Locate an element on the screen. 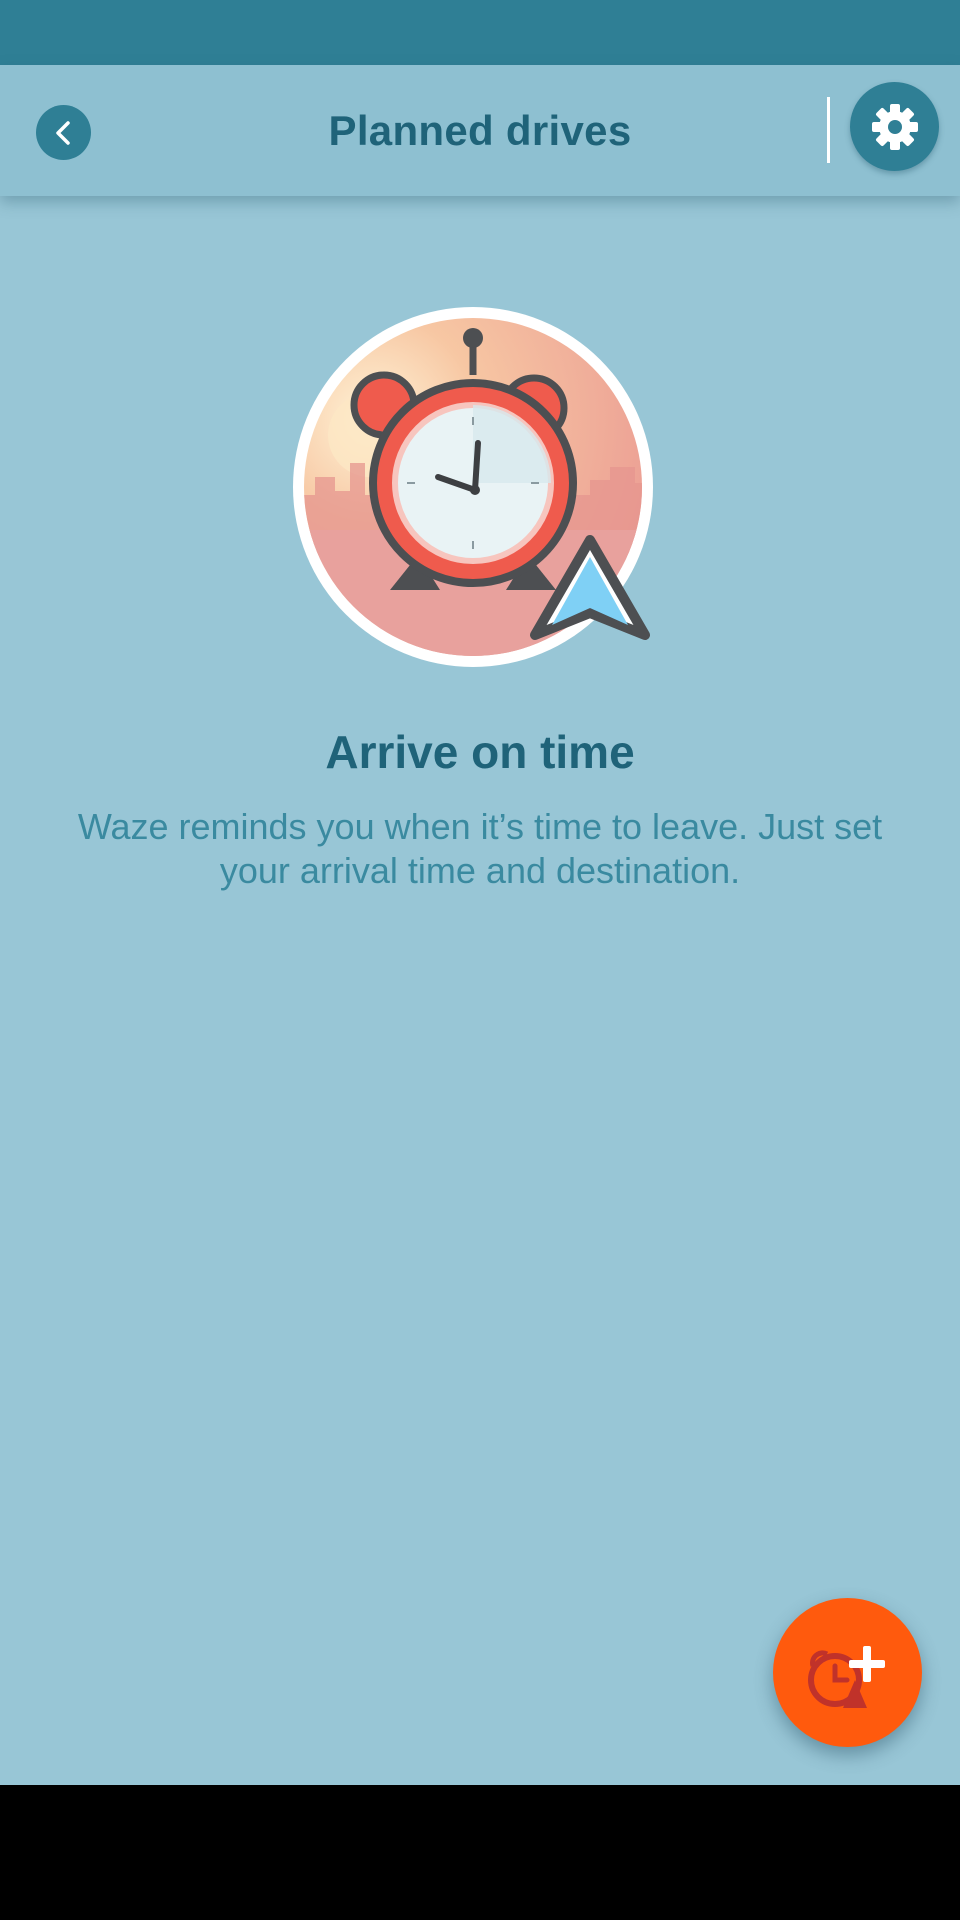 The image size is (960, 1920). alarm-clock-navigation-illustration is located at coordinates (473, 487).